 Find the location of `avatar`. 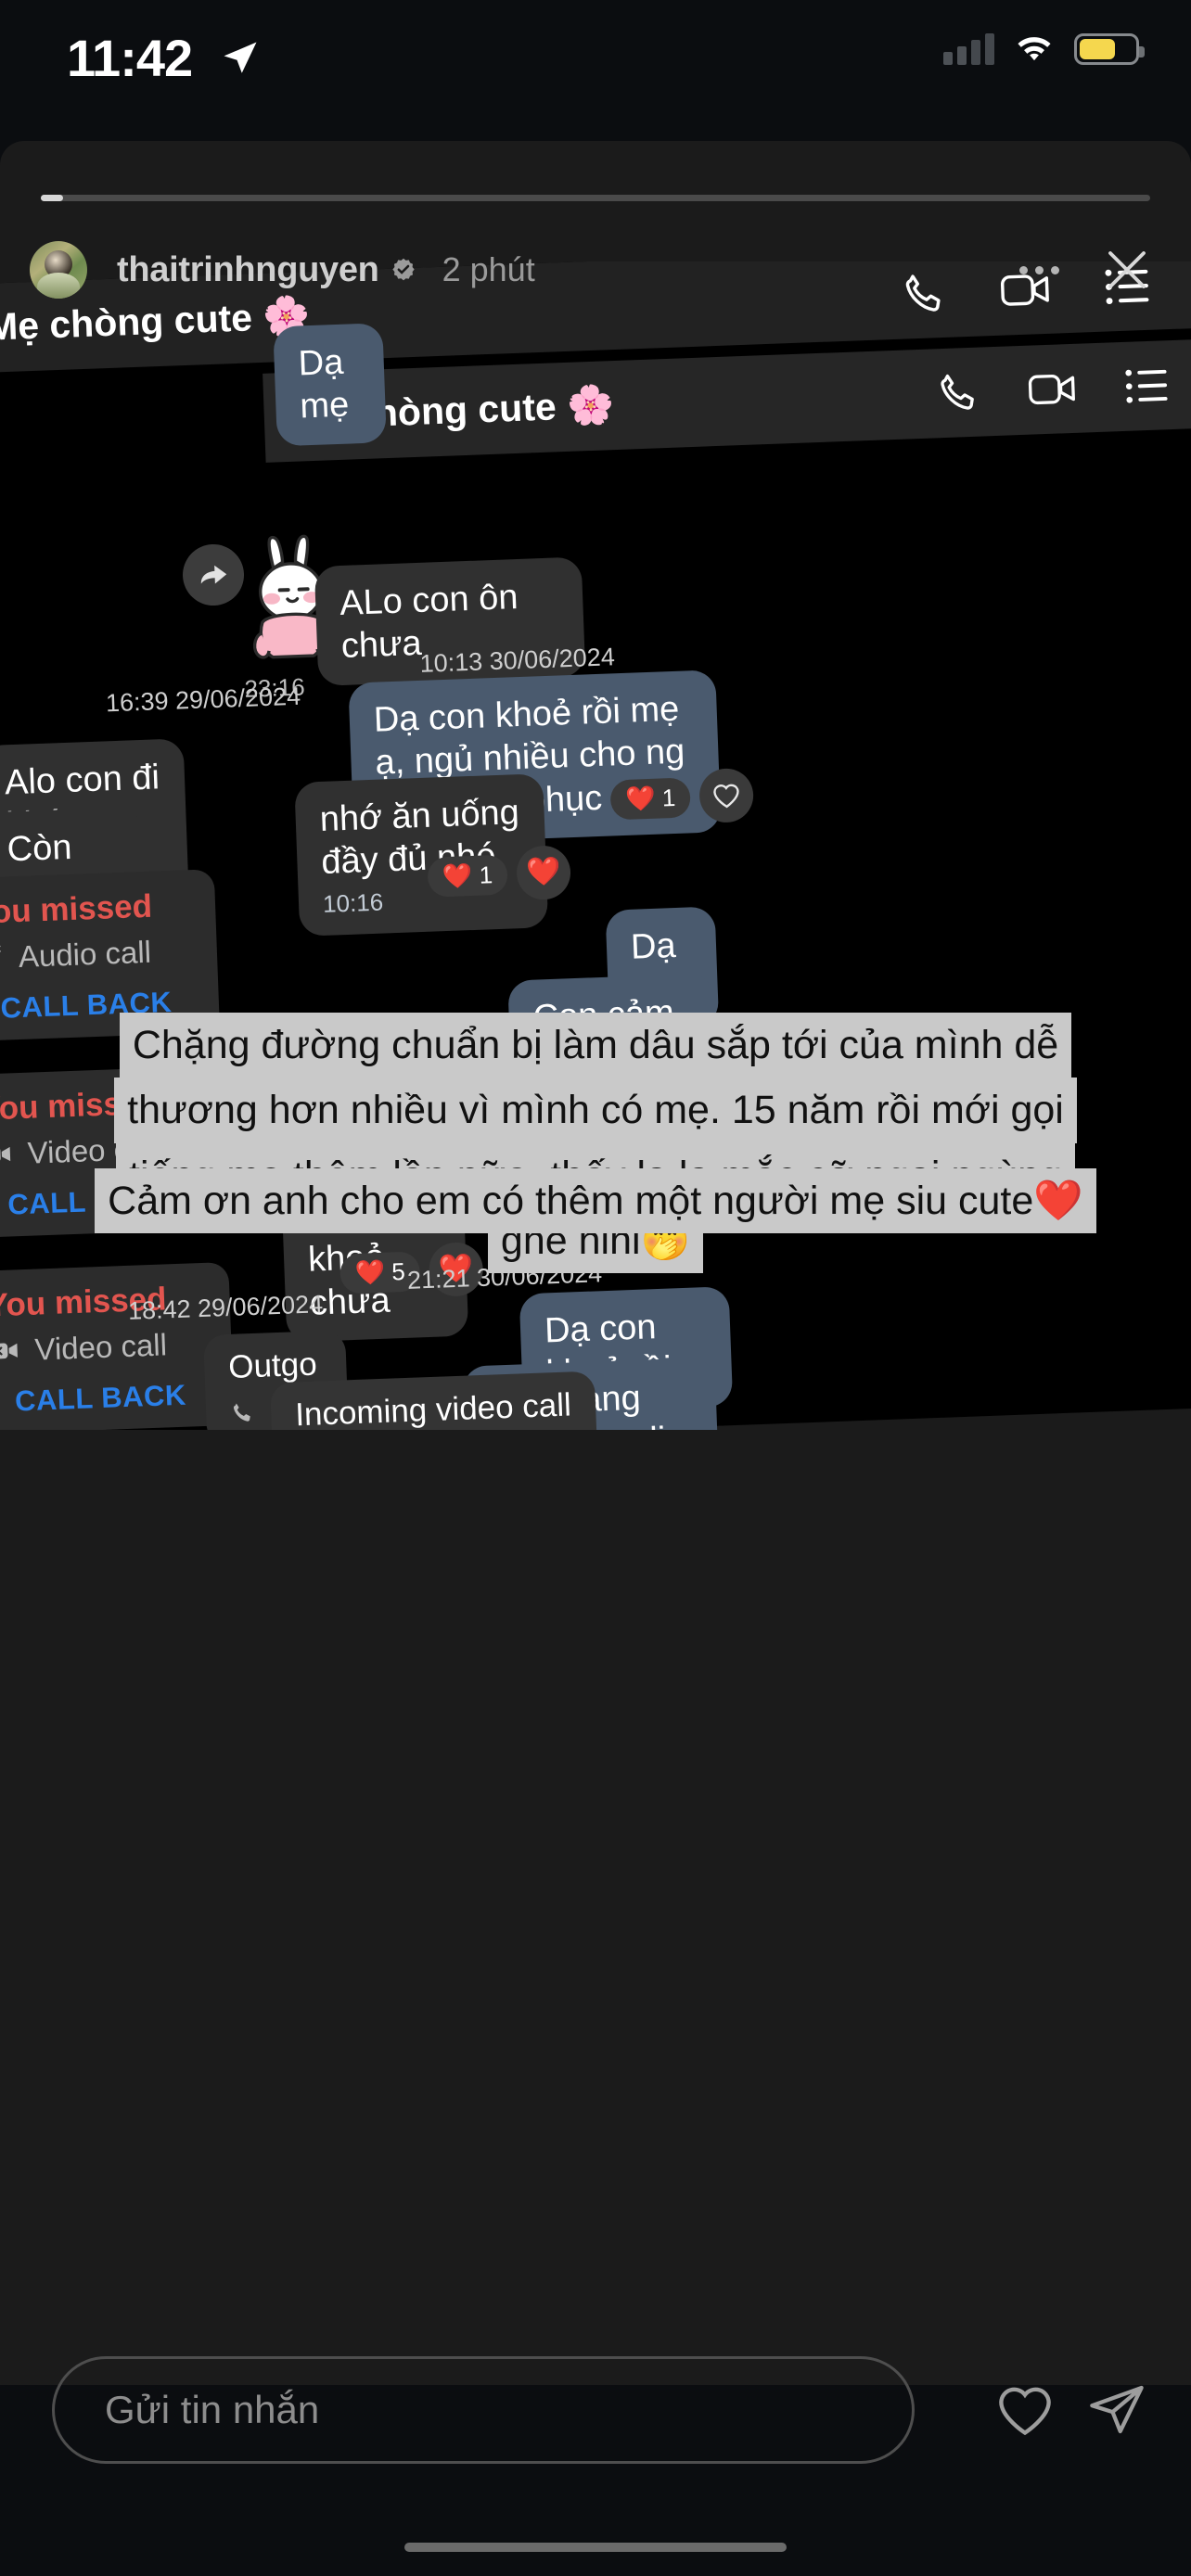

avatar is located at coordinates (59, 270).